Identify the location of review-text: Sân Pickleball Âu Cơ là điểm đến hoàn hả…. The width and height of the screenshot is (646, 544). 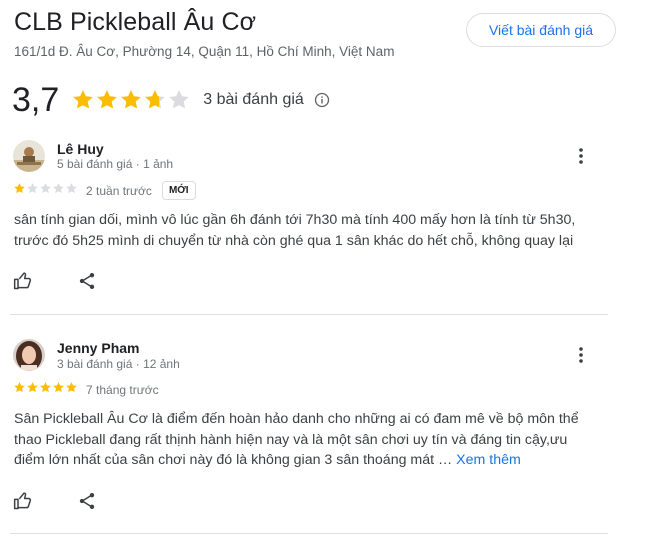
(309, 440).